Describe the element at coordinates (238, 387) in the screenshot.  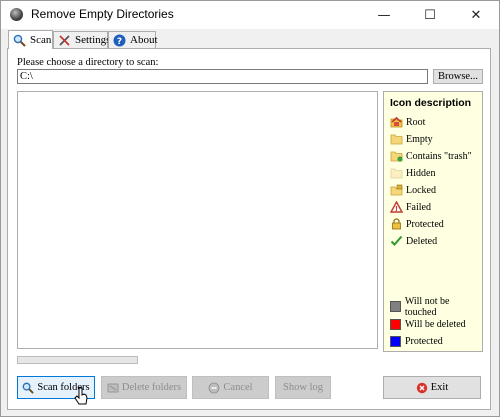
I see `cancel-label: Cancel` at that location.